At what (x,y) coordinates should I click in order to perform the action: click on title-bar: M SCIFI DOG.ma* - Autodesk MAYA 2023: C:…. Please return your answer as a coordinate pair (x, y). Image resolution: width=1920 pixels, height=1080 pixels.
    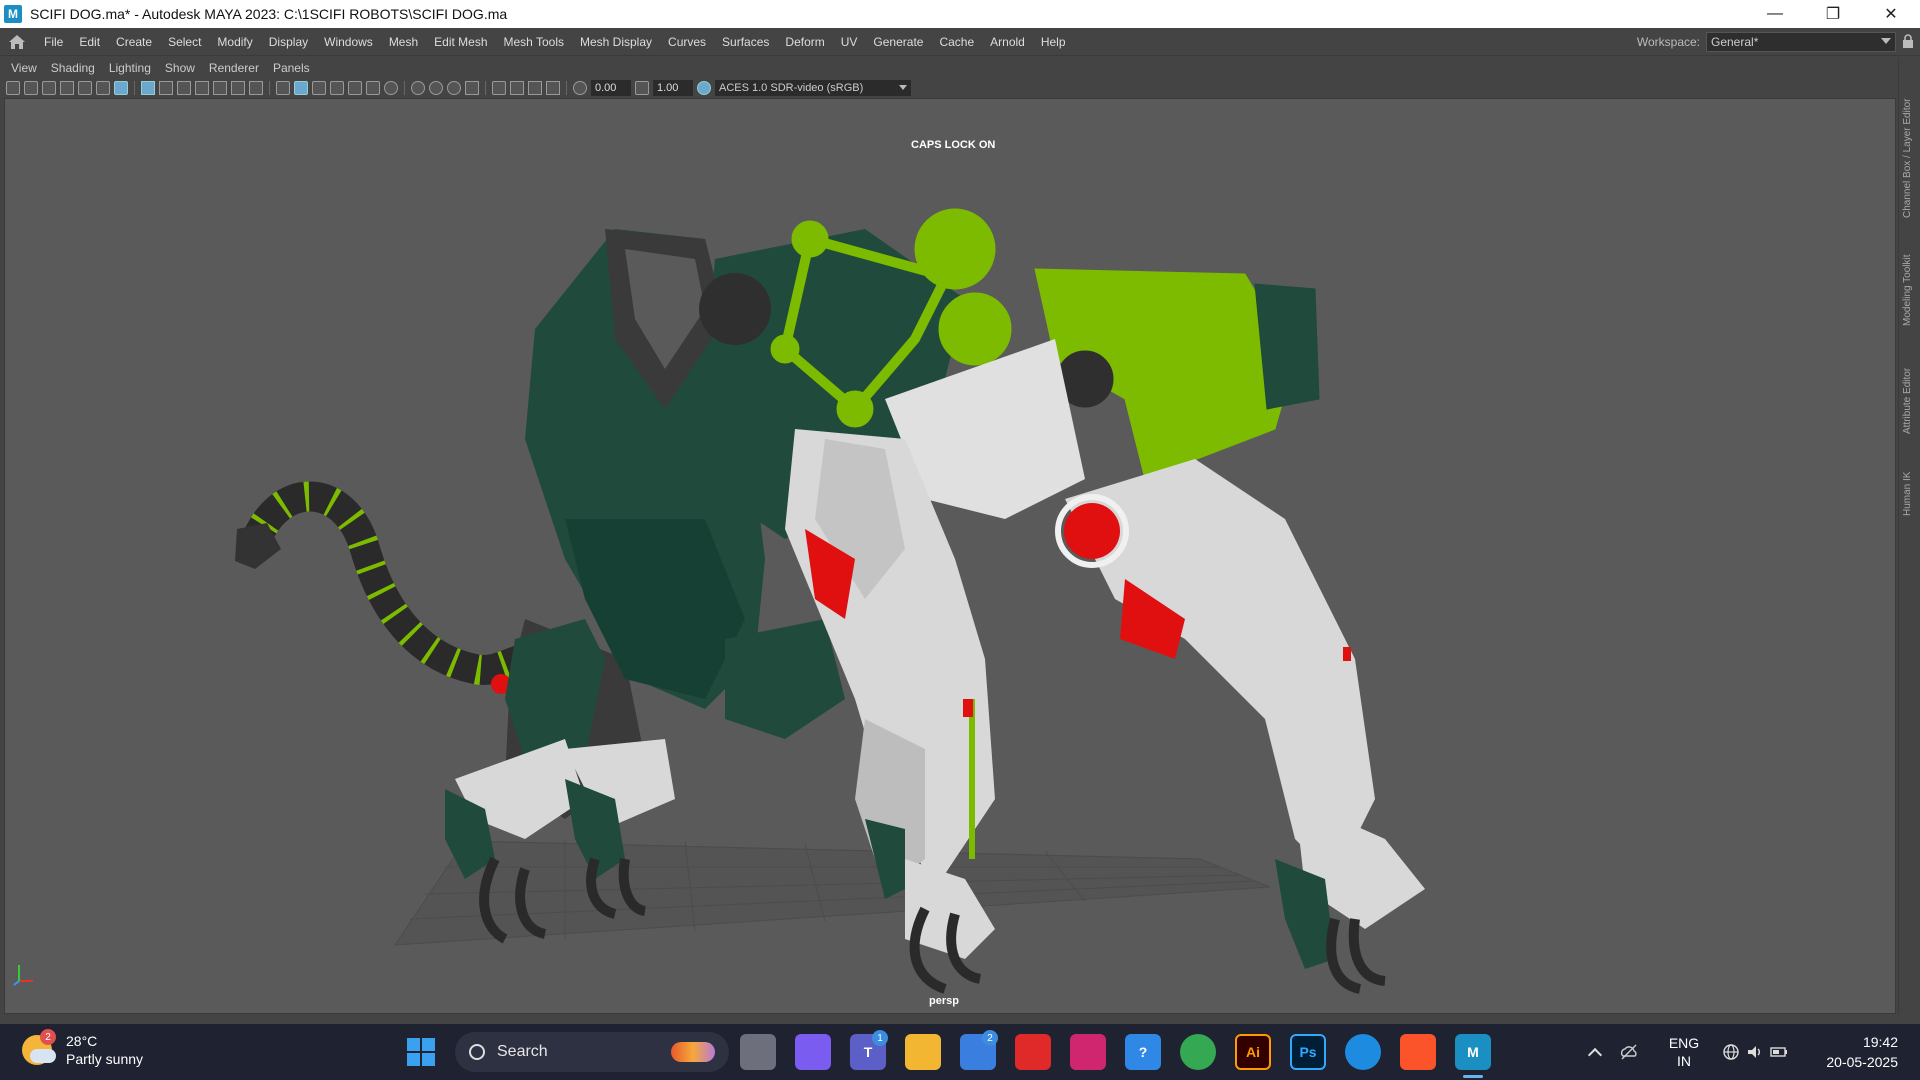
    Looking at the image, I should click on (960, 14).